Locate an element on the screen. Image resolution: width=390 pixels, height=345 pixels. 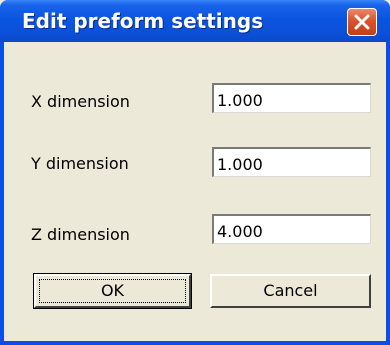
close-icon is located at coordinates (362, 22).